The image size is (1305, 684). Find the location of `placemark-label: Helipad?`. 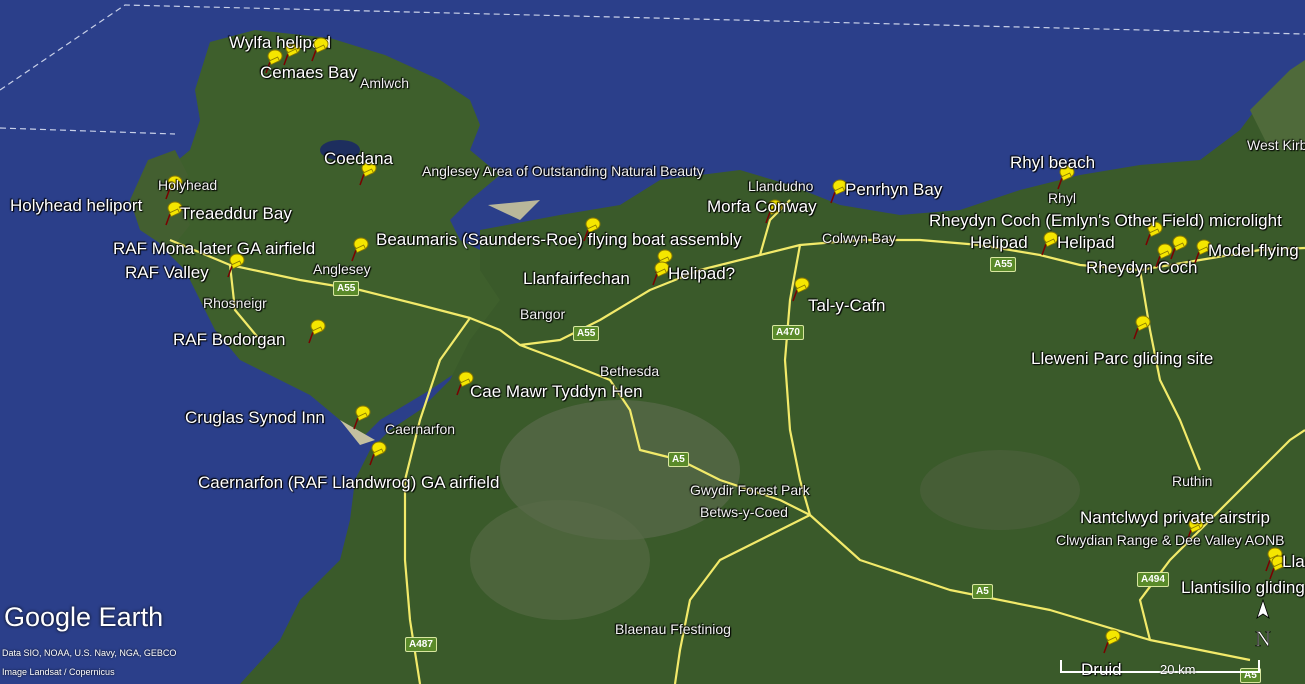

placemark-label: Helipad? is located at coordinates (701, 273).